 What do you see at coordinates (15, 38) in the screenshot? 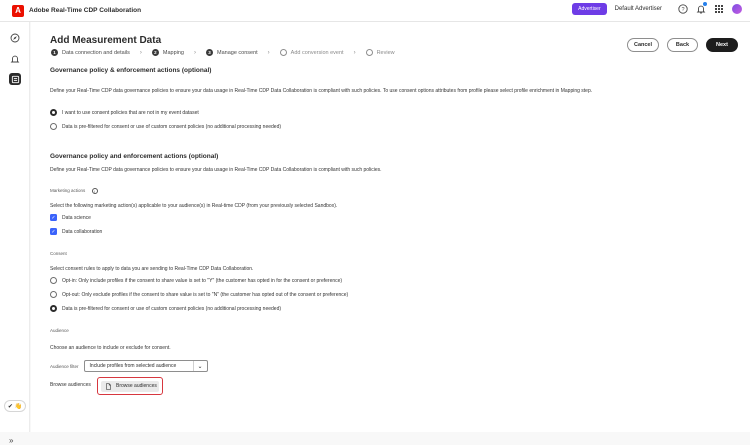
I see `compass-icon` at bounding box center [15, 38].